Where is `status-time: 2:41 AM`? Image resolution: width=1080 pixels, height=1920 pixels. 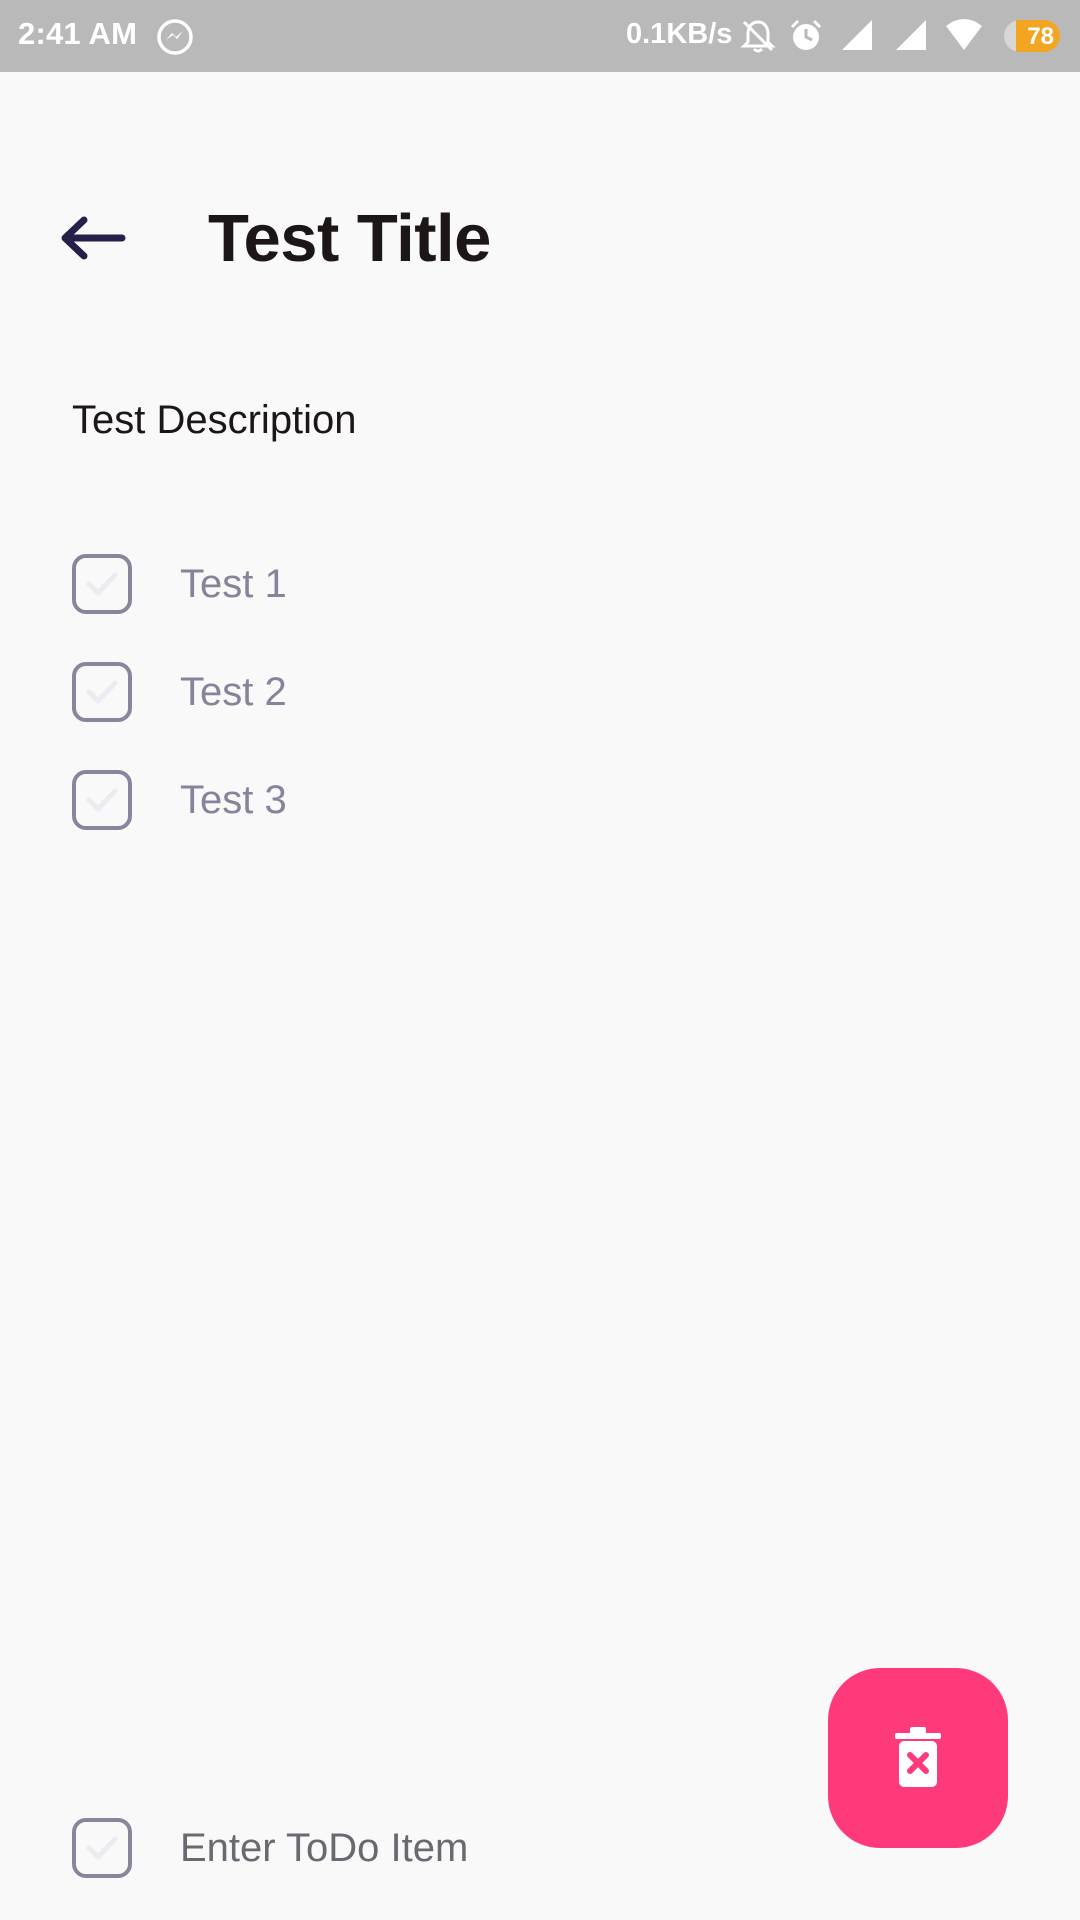 status-time: 2:41 AM is located at coordinates (78, 33).